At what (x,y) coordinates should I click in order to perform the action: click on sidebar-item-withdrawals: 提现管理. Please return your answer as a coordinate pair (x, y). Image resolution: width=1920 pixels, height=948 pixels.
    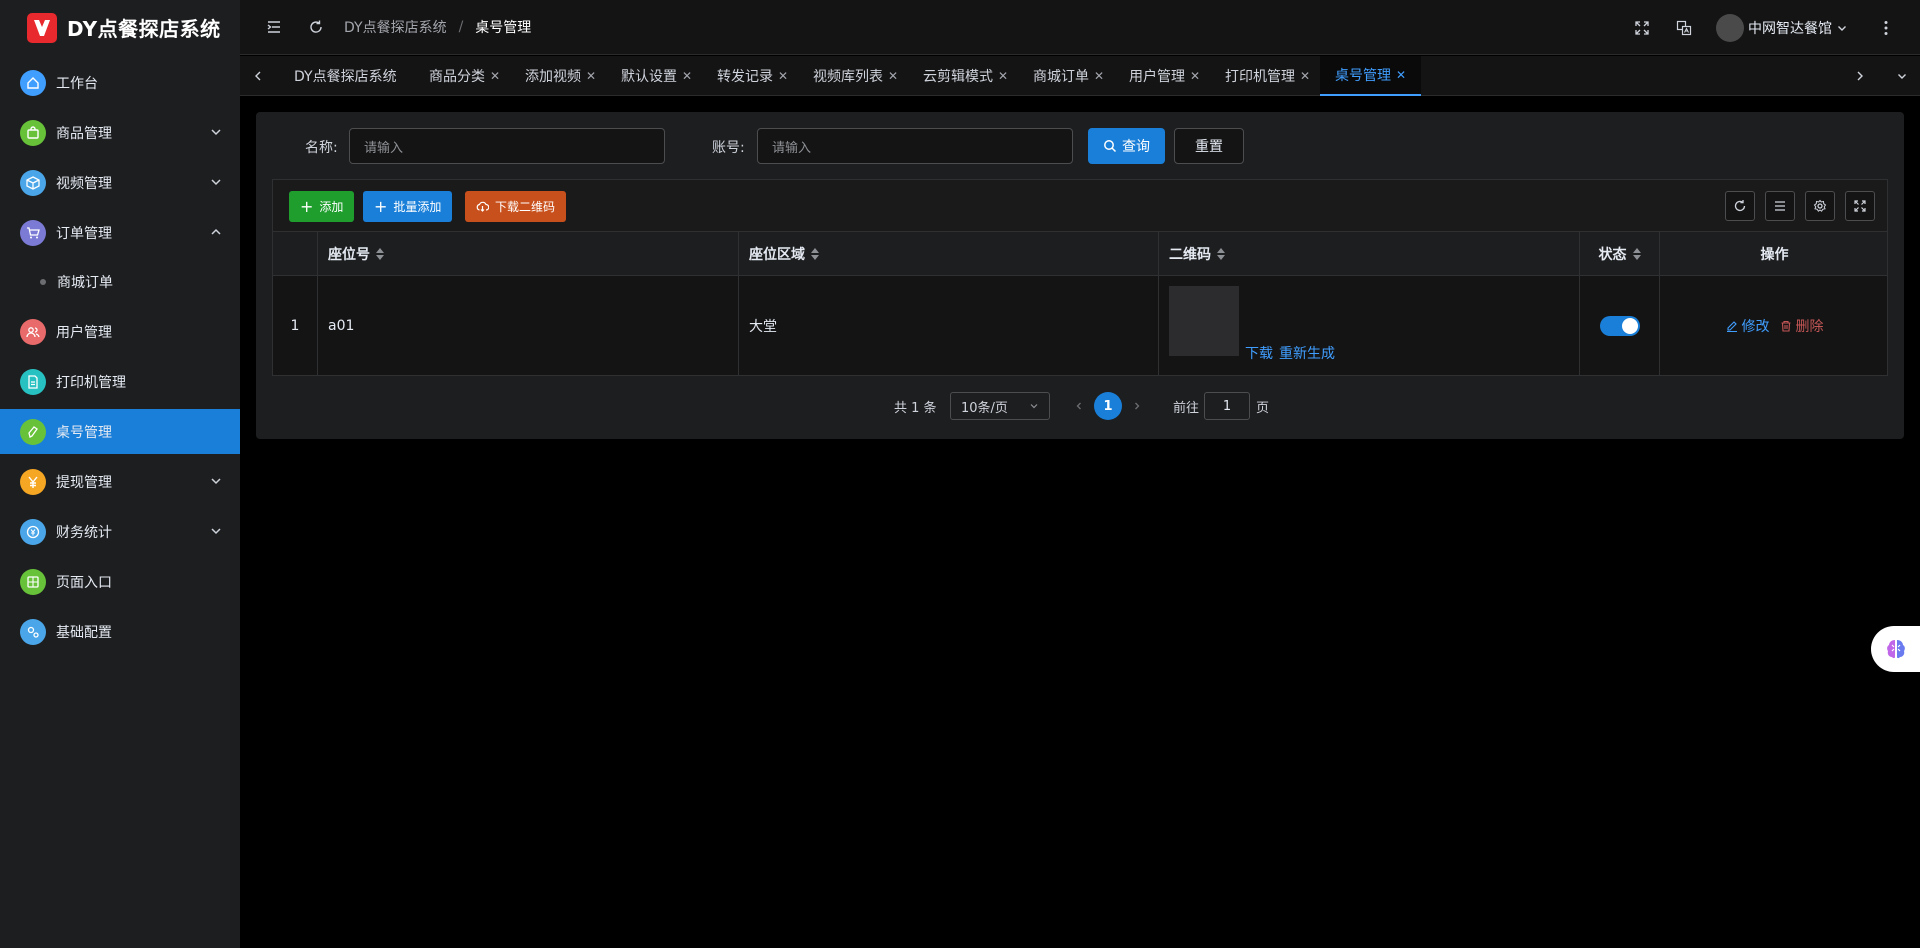
    Looking at the image, I should click on (120, 481).